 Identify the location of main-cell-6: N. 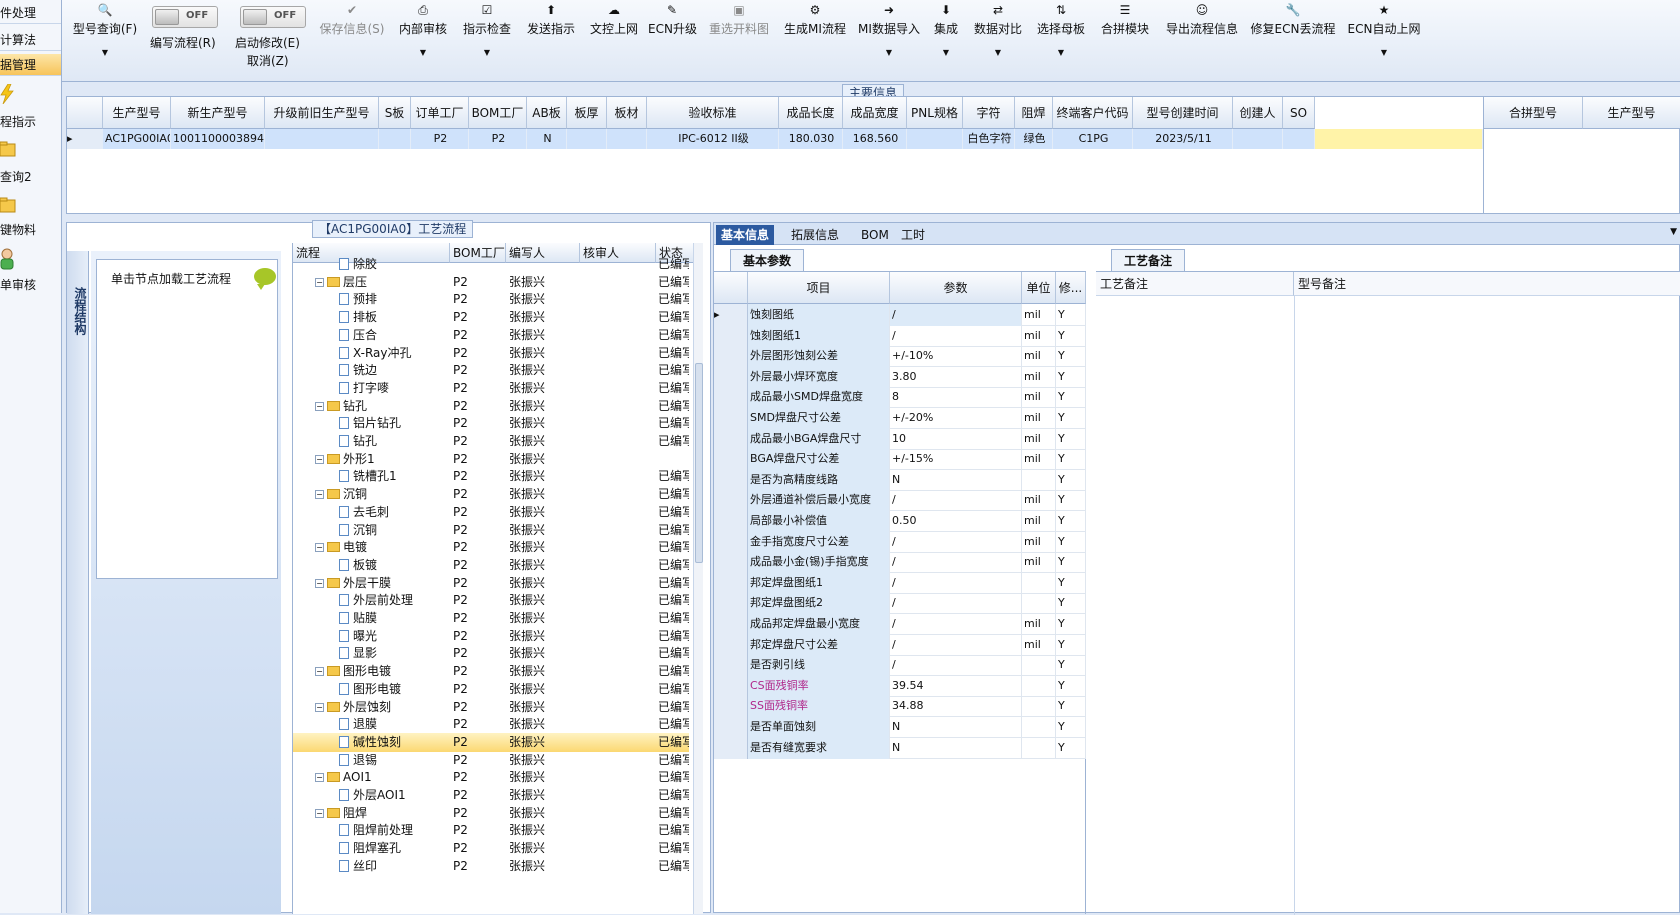
(547, 139).